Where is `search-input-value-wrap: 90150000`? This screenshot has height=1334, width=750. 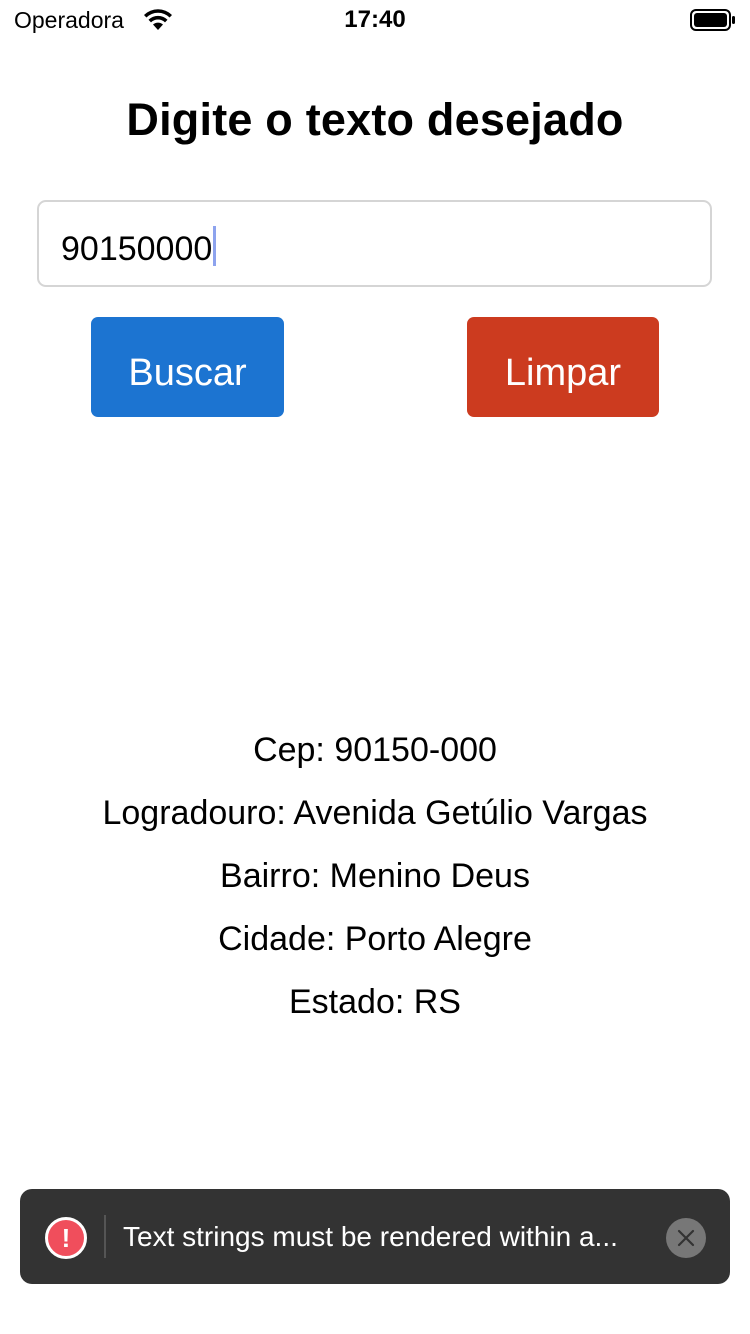 search-input-value-wrap: 90150000 is located at coordinates (139, 247).